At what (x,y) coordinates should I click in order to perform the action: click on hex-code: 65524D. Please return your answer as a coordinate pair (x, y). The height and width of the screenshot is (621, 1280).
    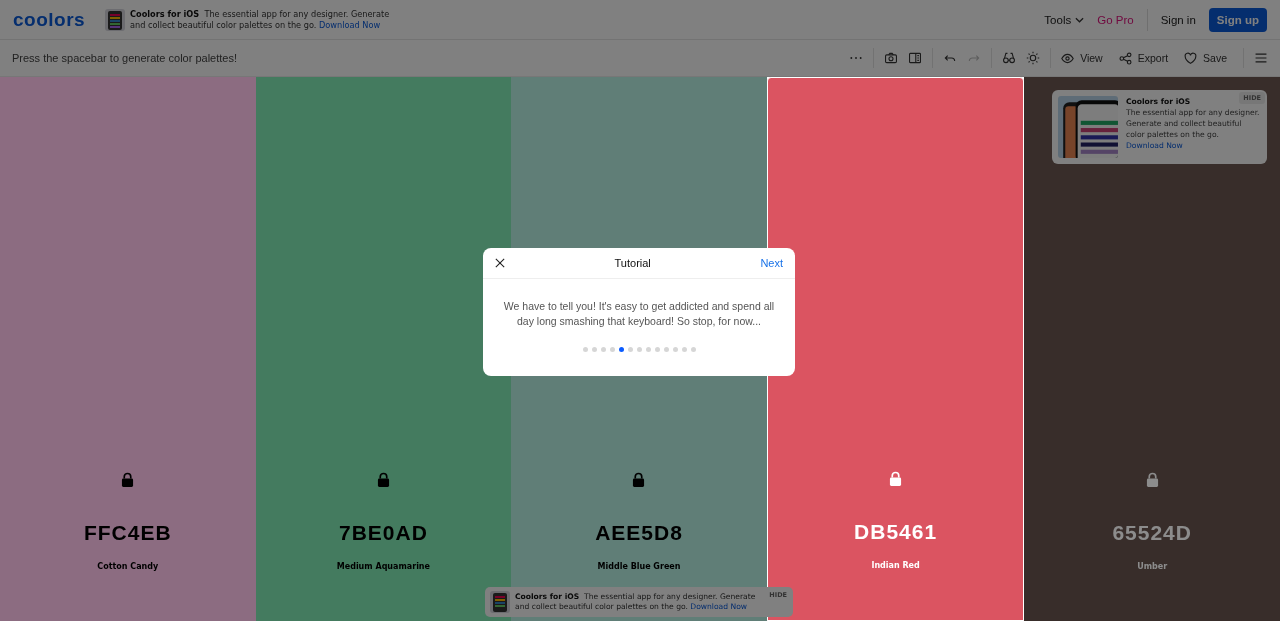
    Looking at the image, I should click on (1152, 533).